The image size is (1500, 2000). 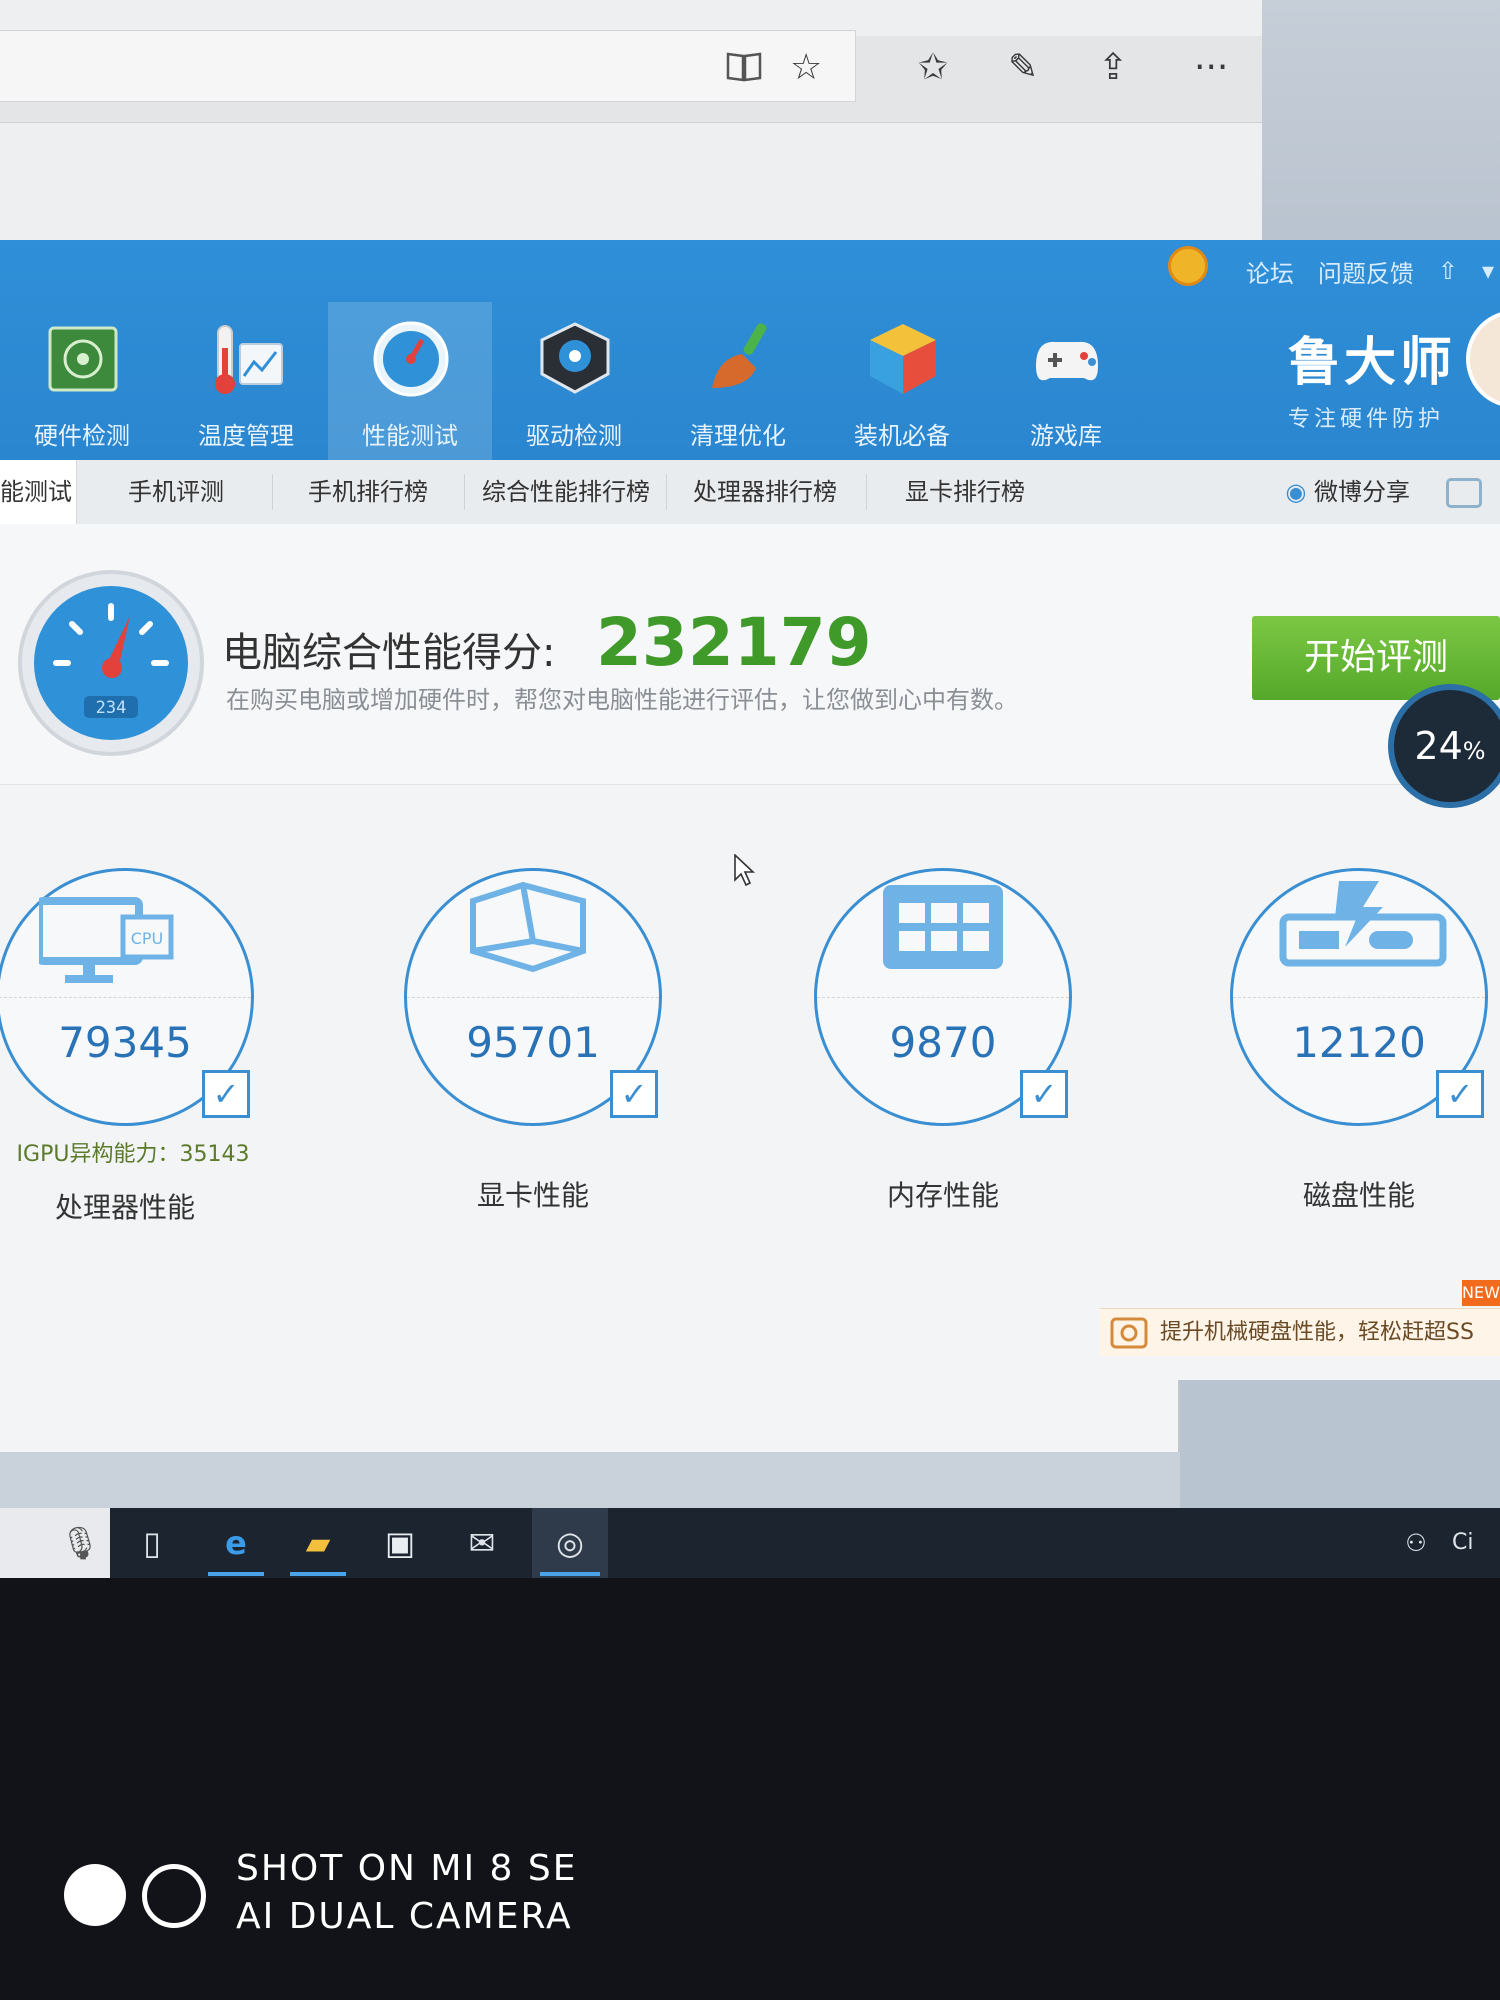 What do you see at coordinates (1362, 492) in the screenshot?
I see `weibo-share-label: 微博分享` at bounding box center [1362, 492].